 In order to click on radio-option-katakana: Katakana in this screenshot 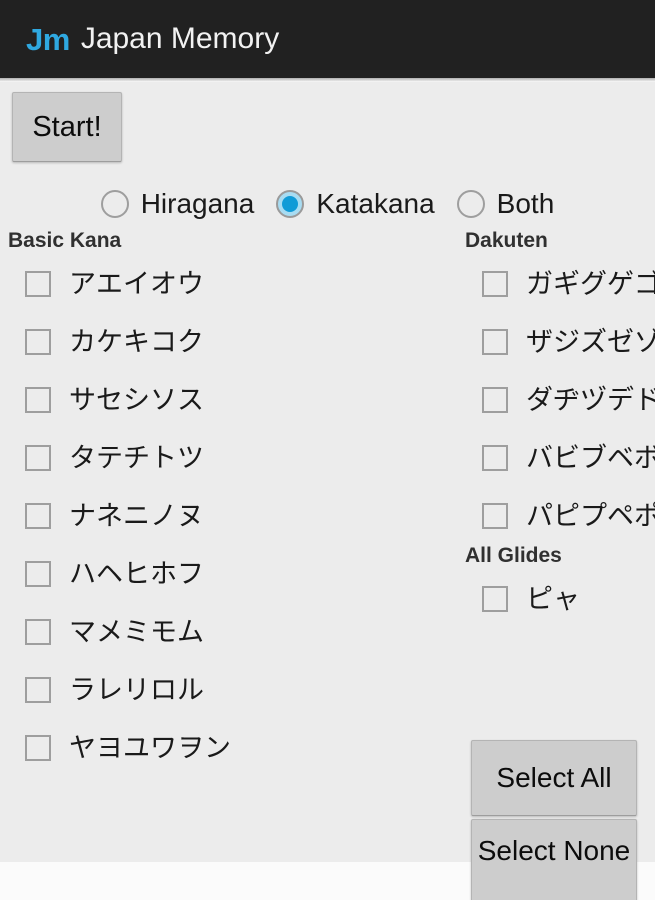, I will do `click(355, 204)`.